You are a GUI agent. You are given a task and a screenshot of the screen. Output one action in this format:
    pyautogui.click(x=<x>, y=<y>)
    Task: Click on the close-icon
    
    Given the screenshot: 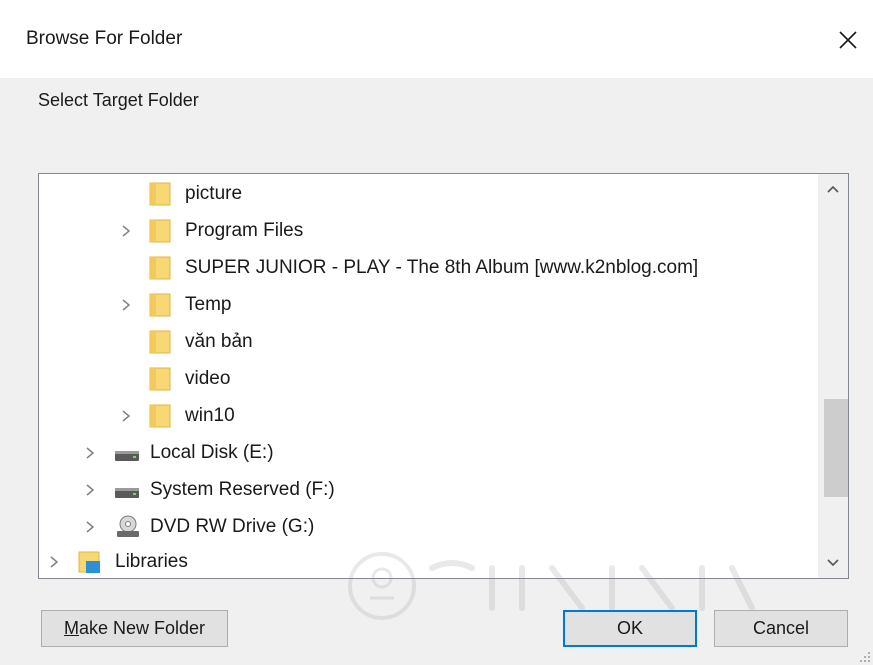 What is the action you would take?
    pyautogui.click(x=848, y=40)
    